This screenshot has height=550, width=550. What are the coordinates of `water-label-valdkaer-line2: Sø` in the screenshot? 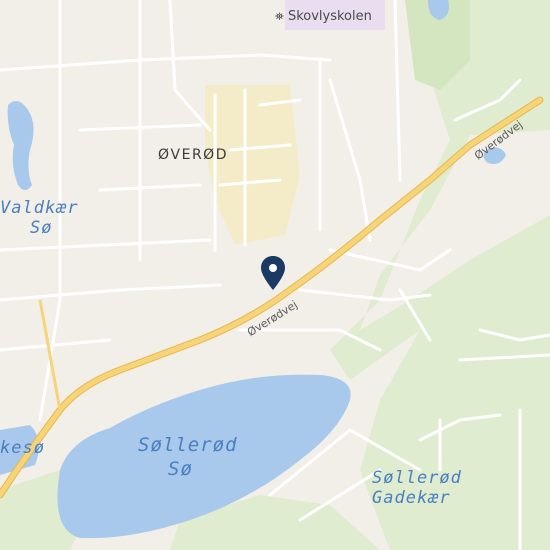 It's located at (41, 228).